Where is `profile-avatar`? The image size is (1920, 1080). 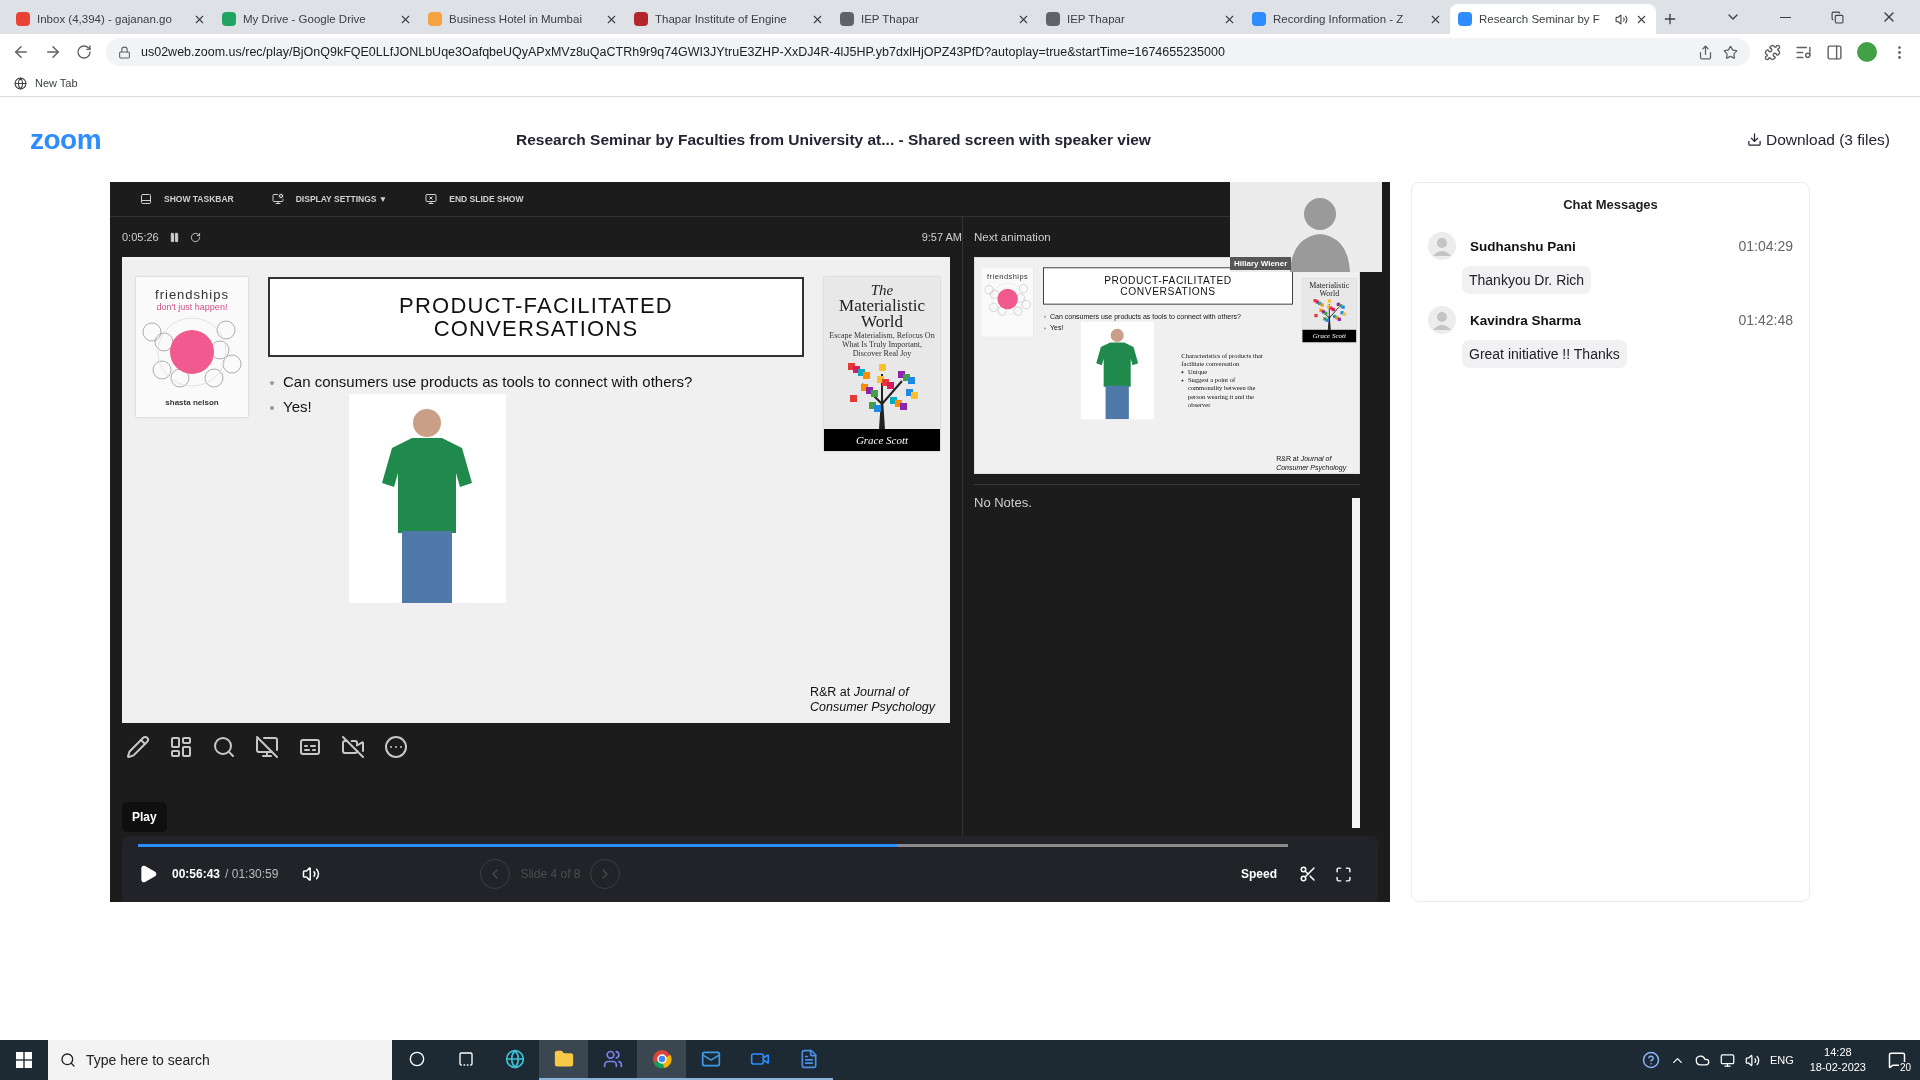
profile-avatar is located at coordinates (1867, 52).